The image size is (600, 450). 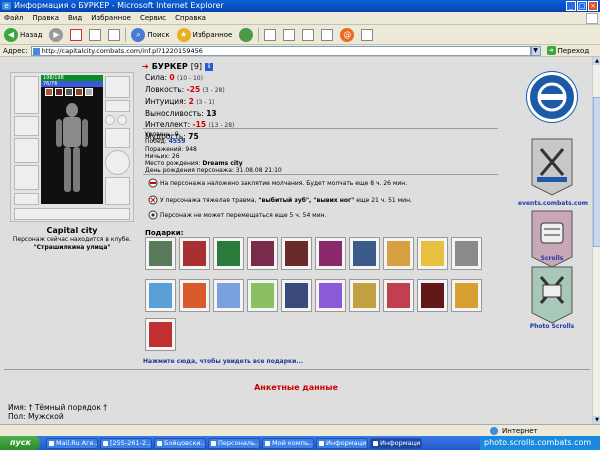 I want to click on menu-file: Файл, so click(x=13, y=18).